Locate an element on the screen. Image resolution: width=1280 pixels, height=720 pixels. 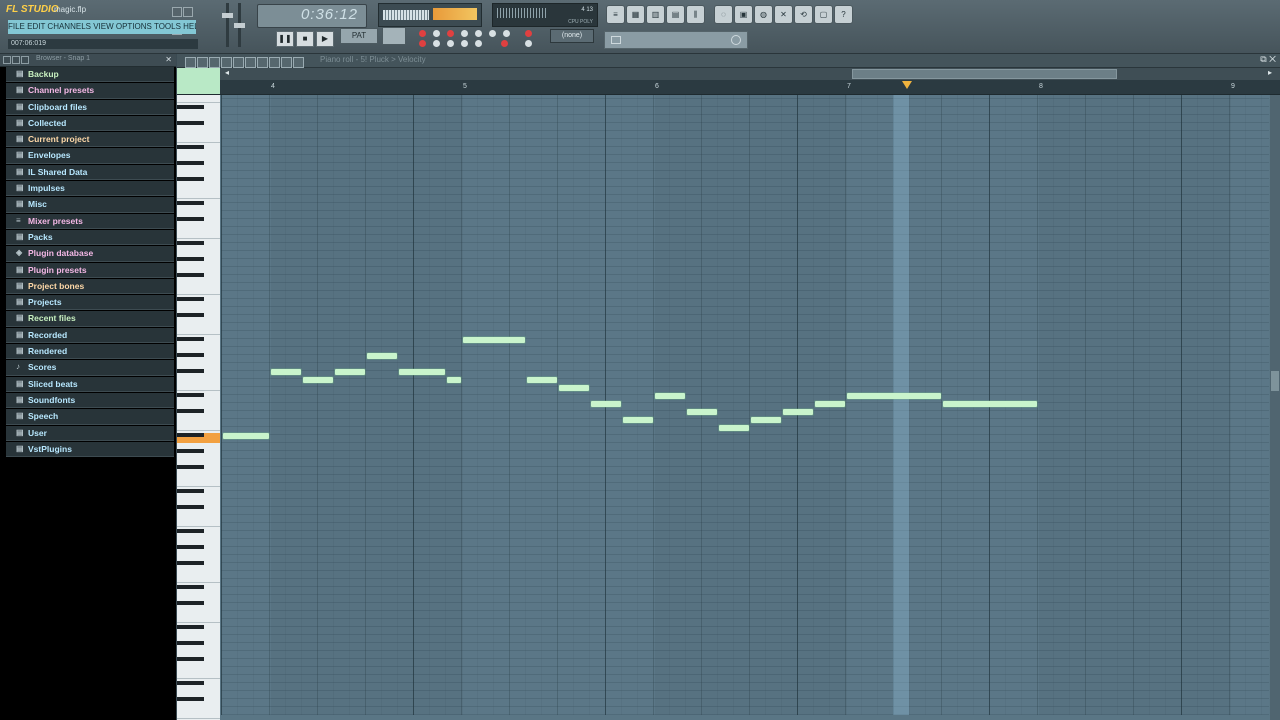
scroll-left-icon: ◂ is located at coordinates (227, 72).